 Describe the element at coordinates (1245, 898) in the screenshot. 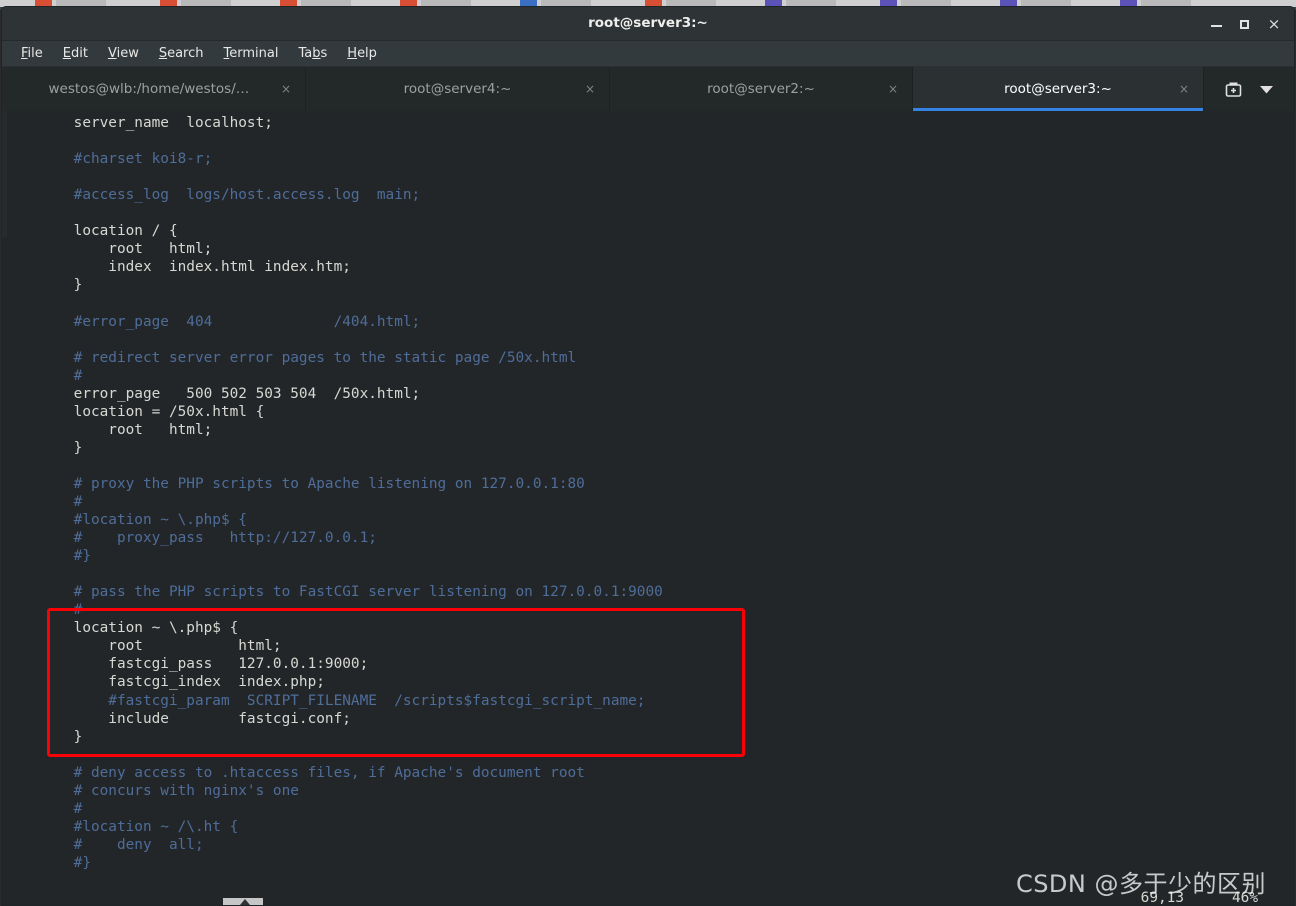

I see `scroll-percent: 46%` at that location.